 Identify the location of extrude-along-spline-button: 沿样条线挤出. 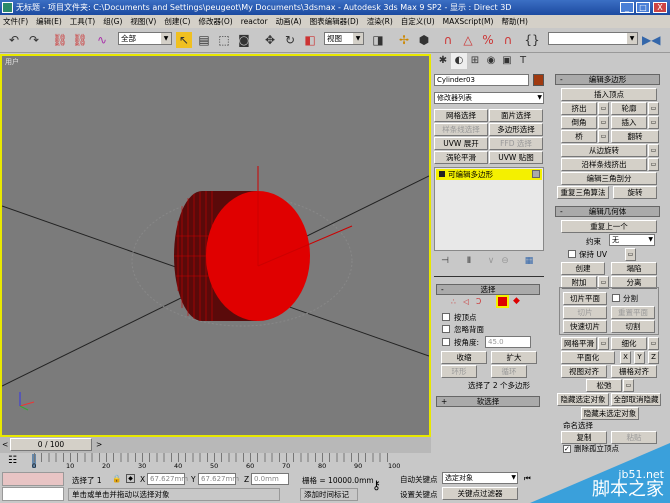
(604, 164).